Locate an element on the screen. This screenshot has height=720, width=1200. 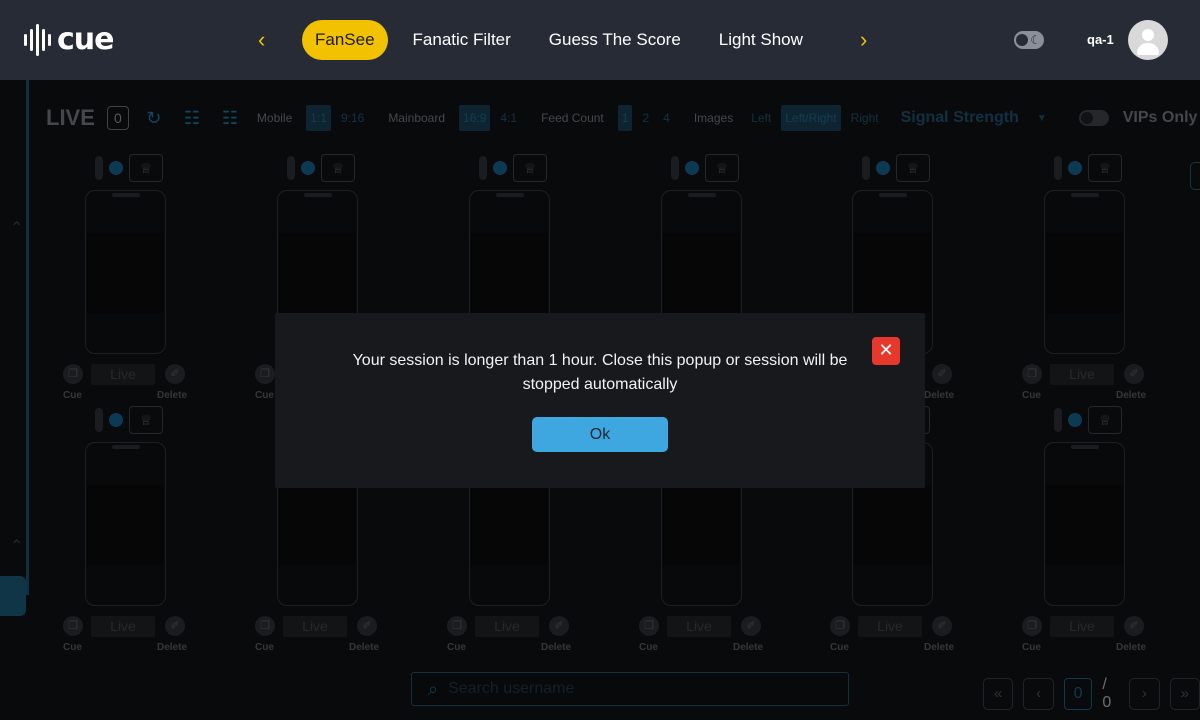
tab-fanatic-filter: Fanatic Filter is located at coordinates (462, 40).